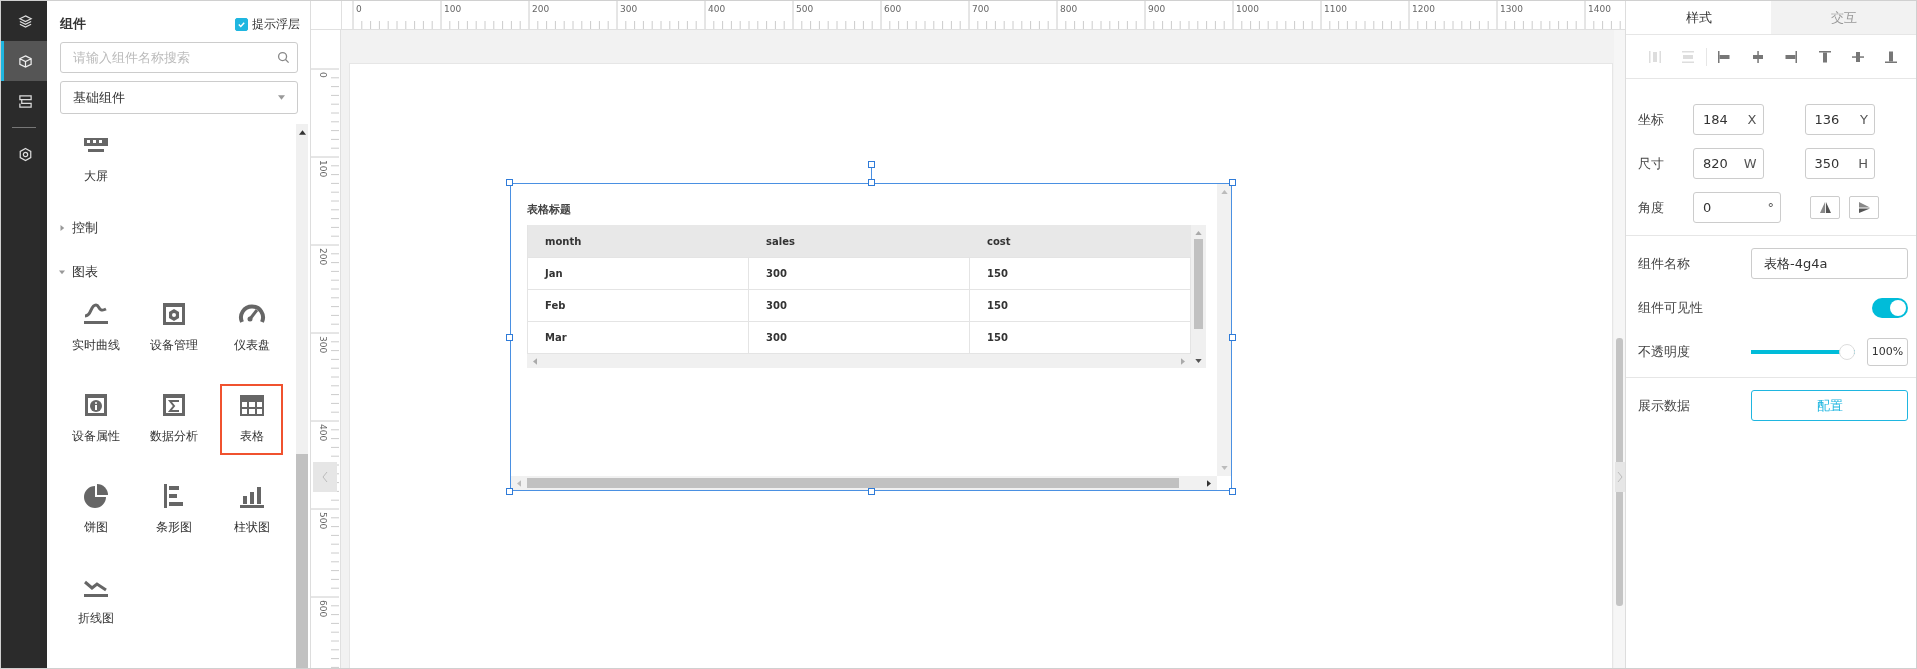  I want to click on table-cell: Mar, so click(638, 337).